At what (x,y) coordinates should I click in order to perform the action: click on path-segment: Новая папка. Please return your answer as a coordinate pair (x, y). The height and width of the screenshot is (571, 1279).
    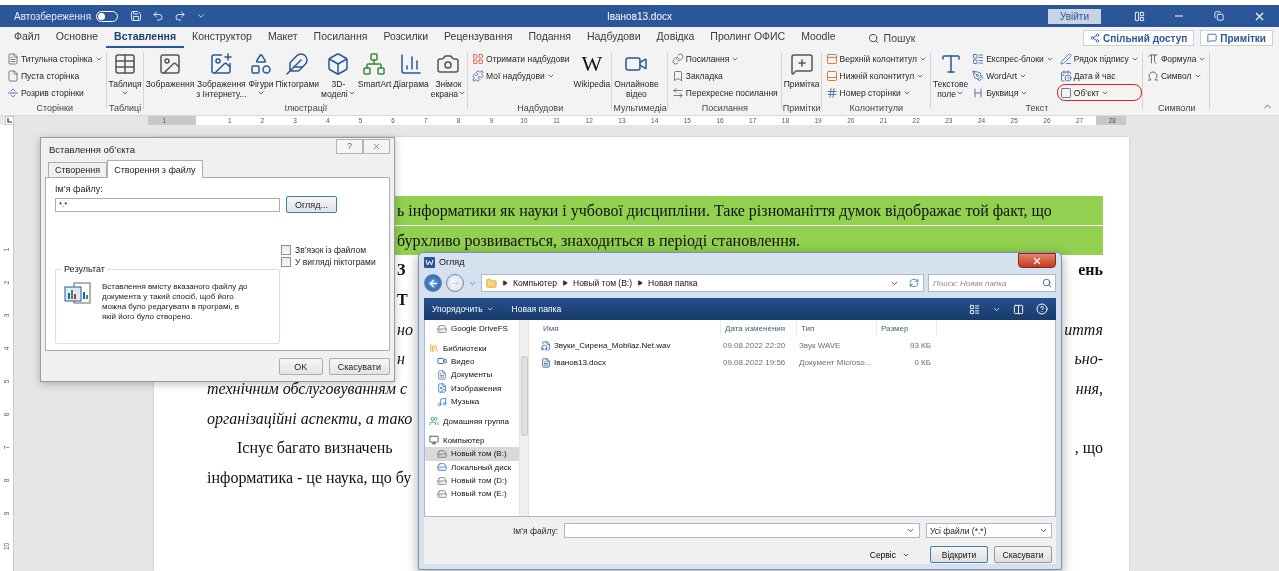
    Looking at the image, I should click on (673, 283).